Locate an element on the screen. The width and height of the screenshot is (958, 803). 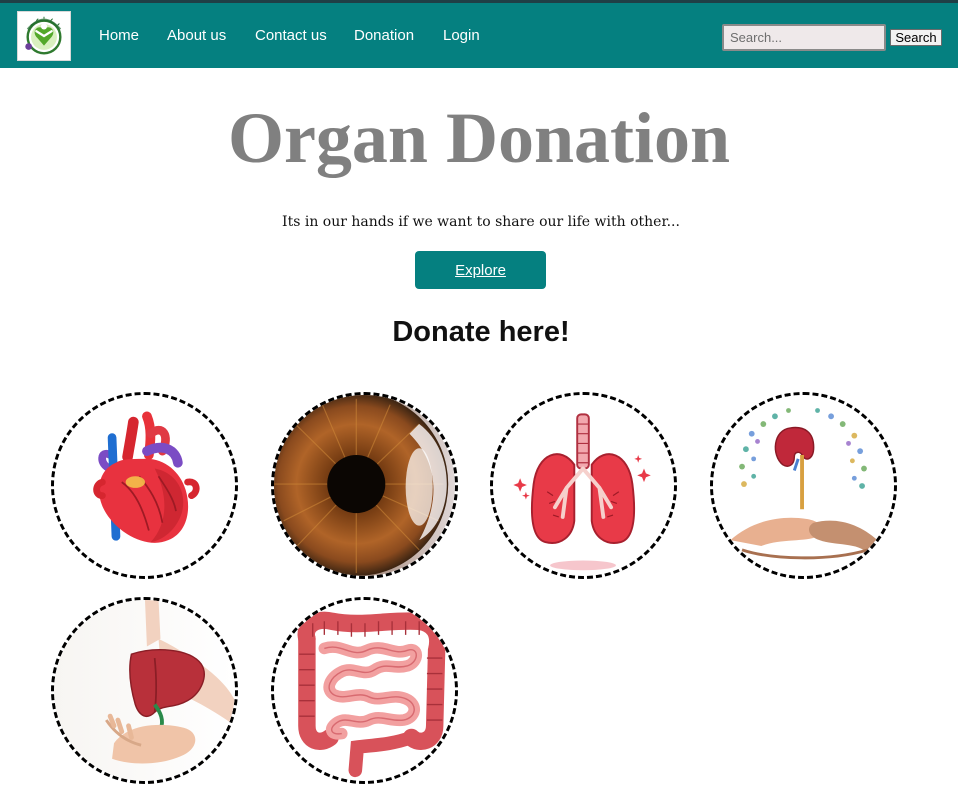
organ-card-heart: heart-icon is located at coordinates (144, 485).